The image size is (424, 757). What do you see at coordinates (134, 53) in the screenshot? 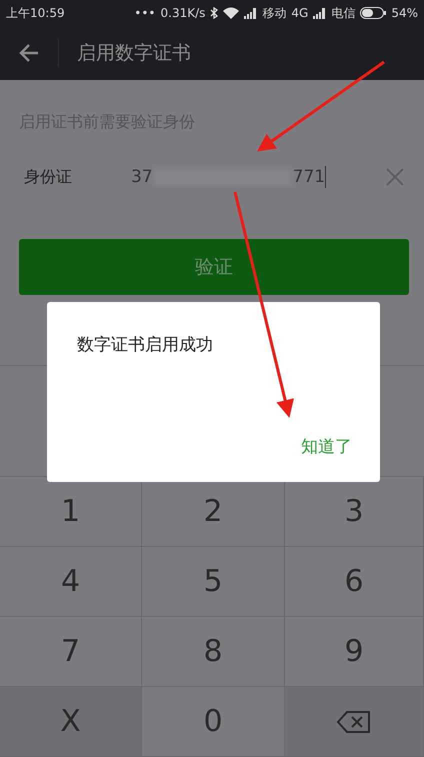
I see `page-title: 启用数字证书` at bounding box center [134, 53].